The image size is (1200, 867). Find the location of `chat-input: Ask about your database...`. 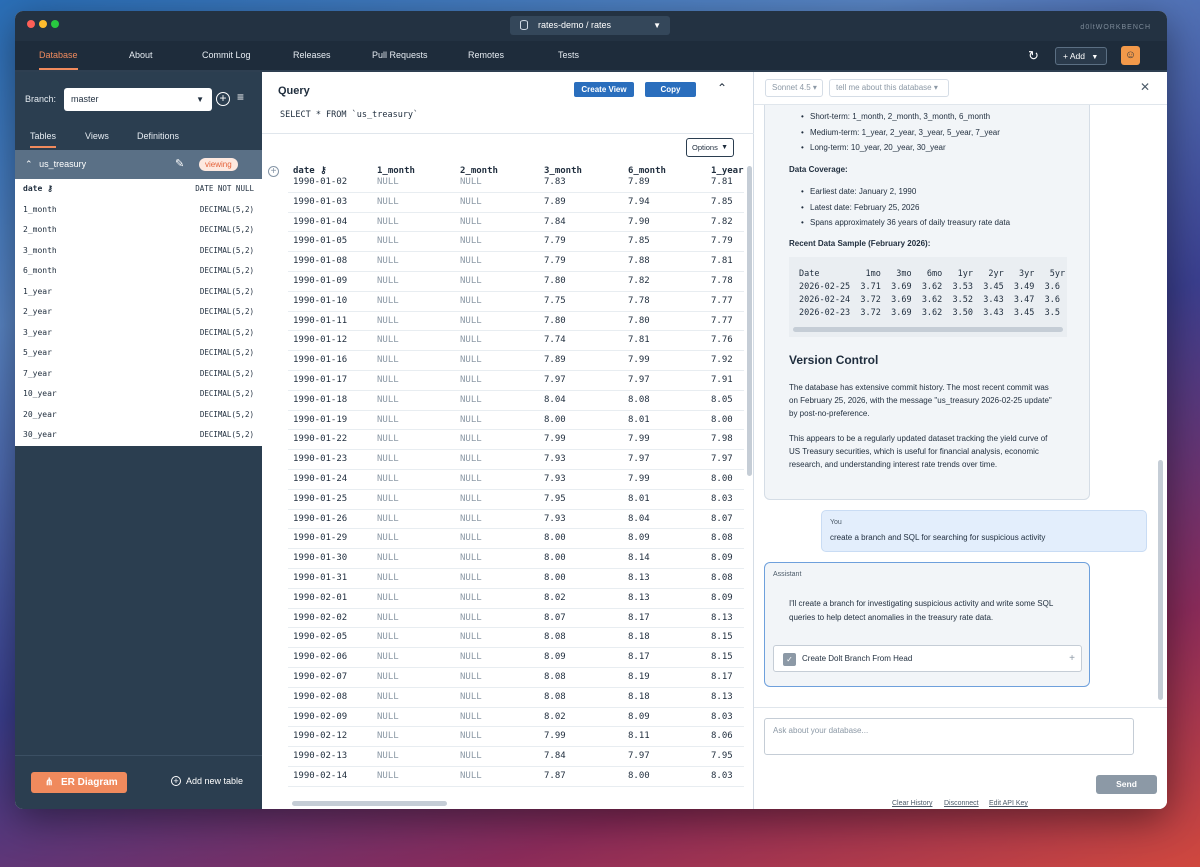

chat-input: Ask about your database... is located at coordinates (949, 736).